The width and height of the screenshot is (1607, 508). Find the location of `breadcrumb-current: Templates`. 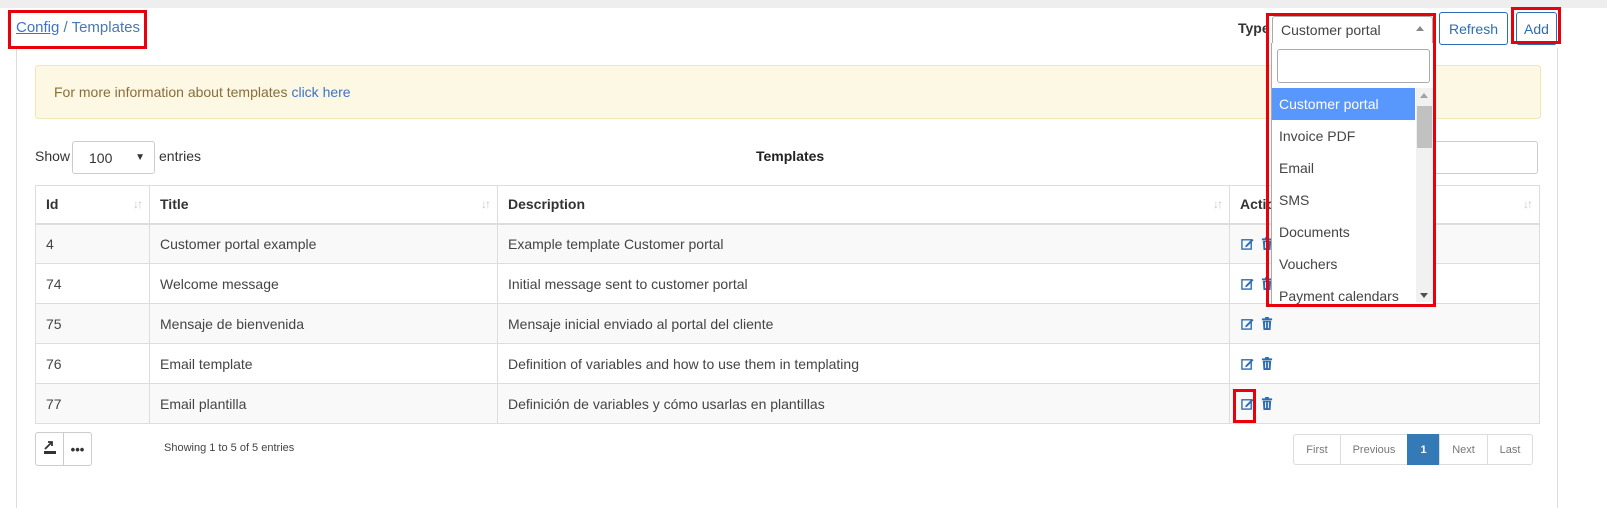

breadcrumb-current: Templates is located at coordinates (105, 27).